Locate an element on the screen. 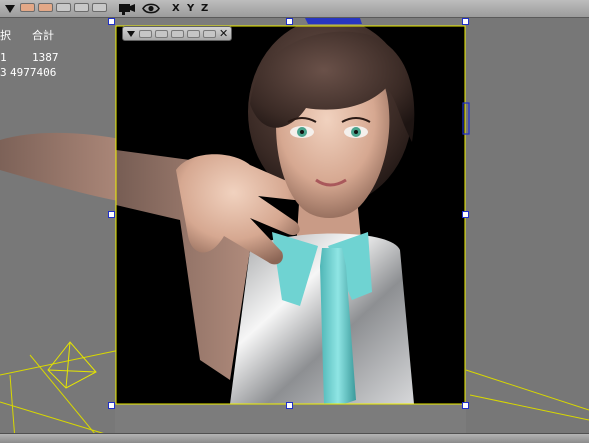 This screenshot has height=443, width=589. axis-x-label: X is located at coordinates (176, 8).